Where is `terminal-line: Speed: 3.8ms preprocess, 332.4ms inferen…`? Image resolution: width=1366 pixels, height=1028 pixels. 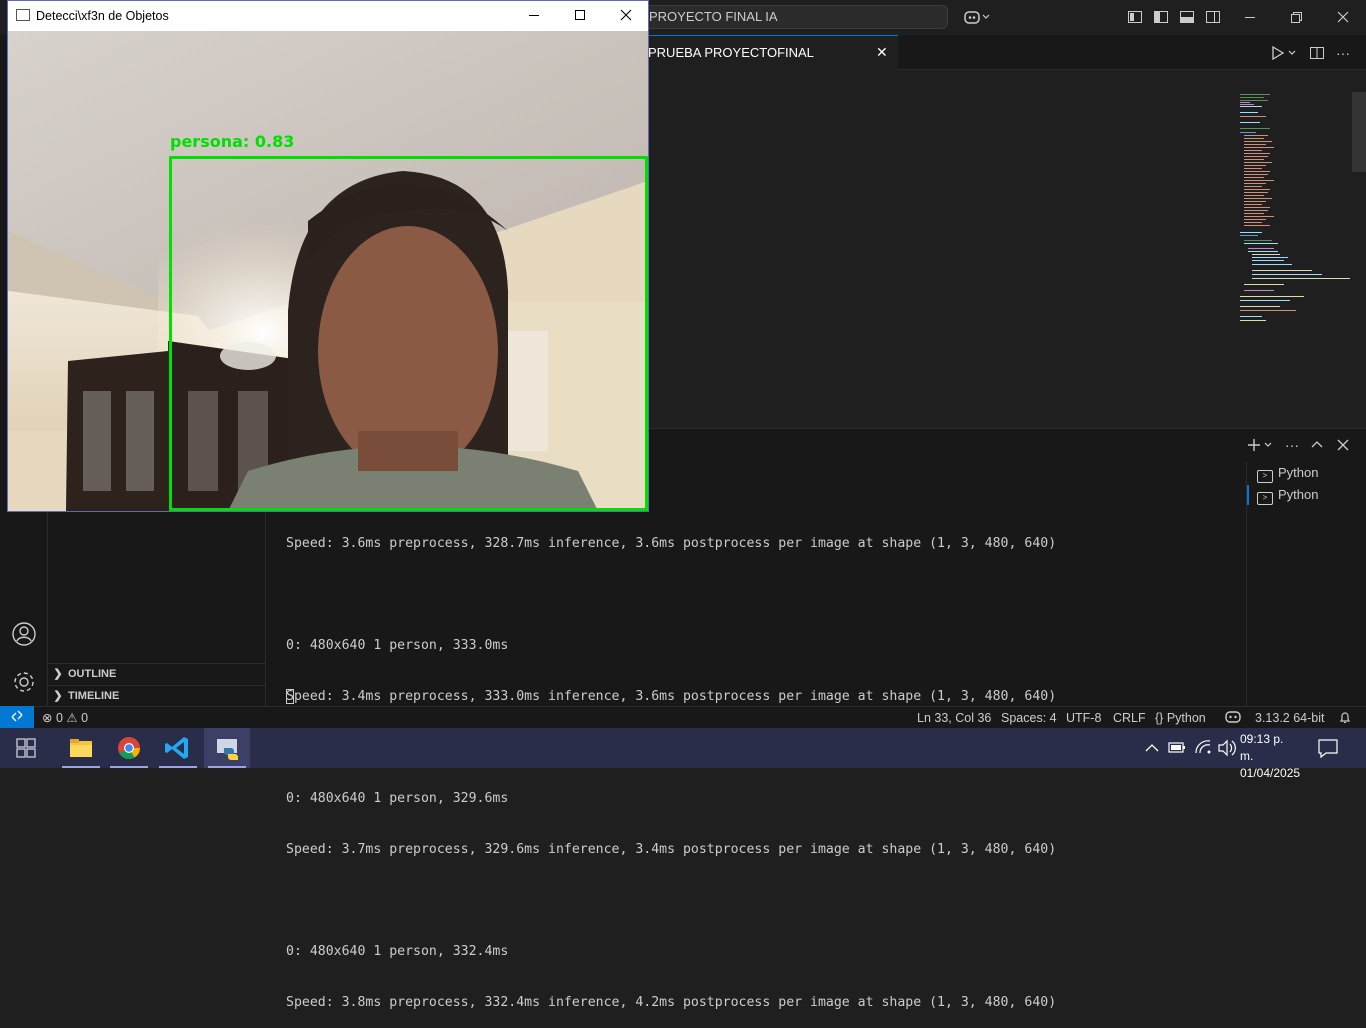
terminal-line: Speed: 3.8ms preprocess, 332.4ms inferen… is located at coordinates (671, 1002).